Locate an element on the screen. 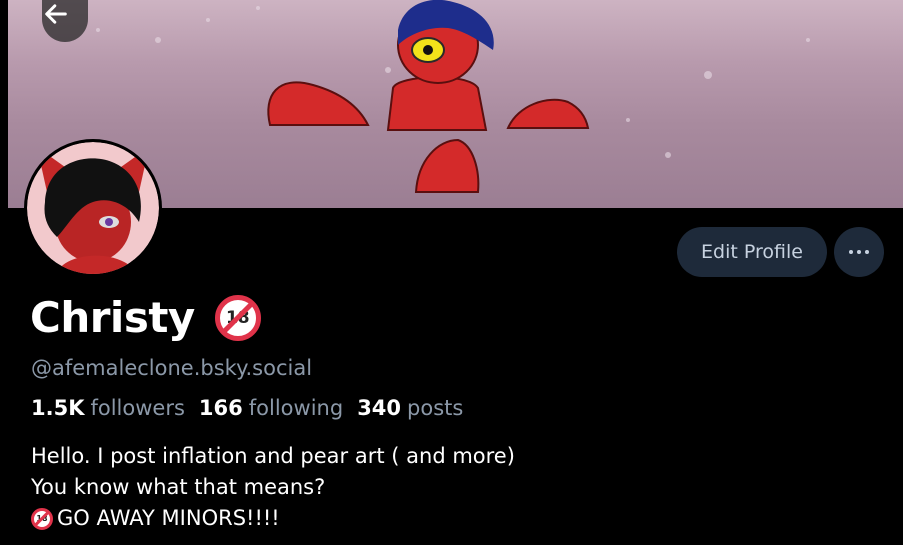 This screenshot has width=903, height=545. followers-label: followers is located at coordinates (137, 408).